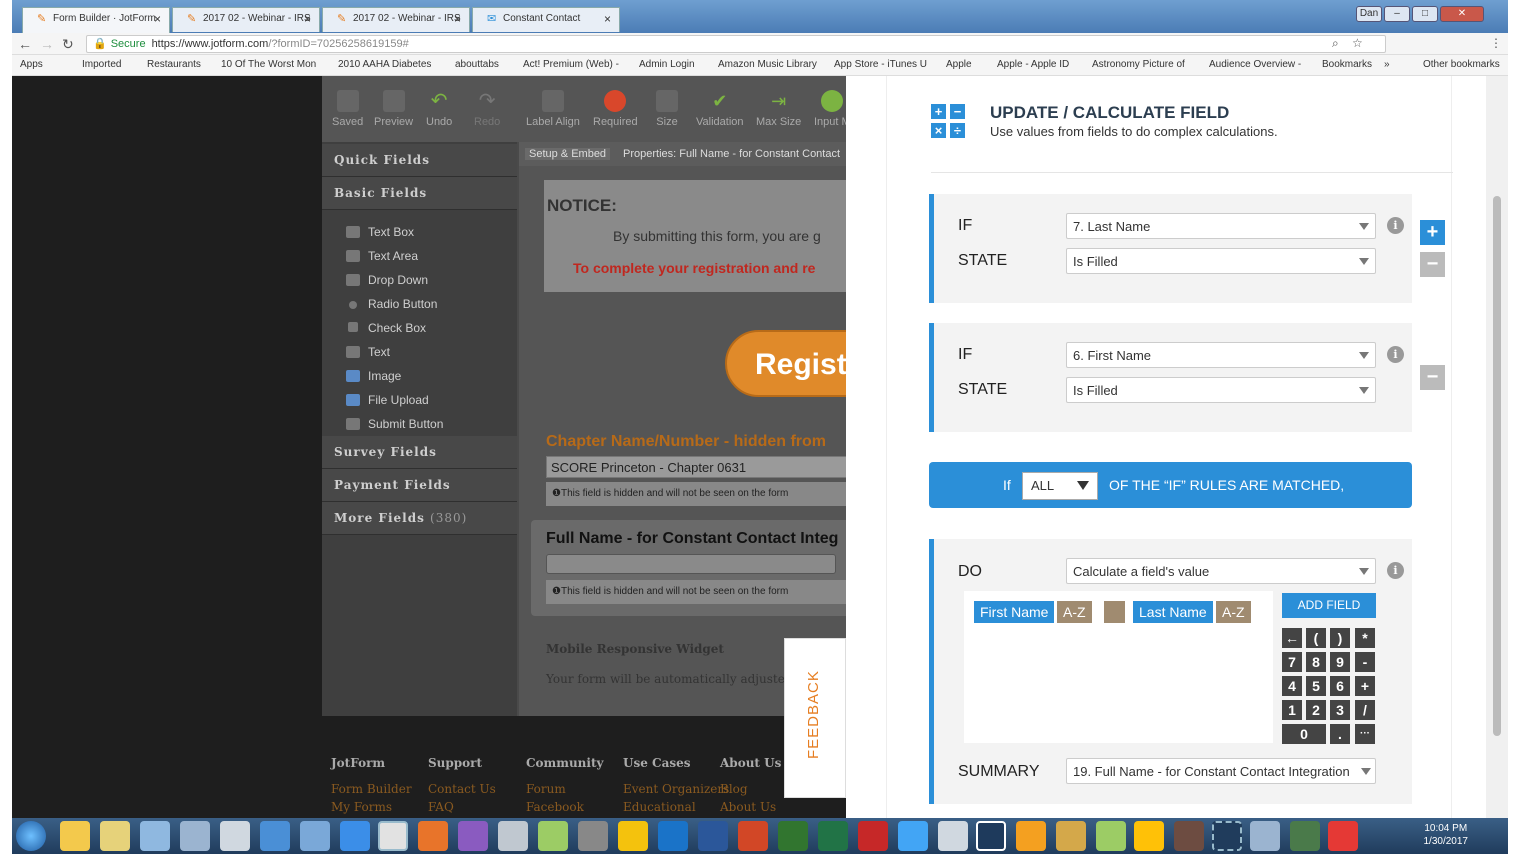 The height and width of the screenshot is (854, 1522). Describe the element at coordinates (1292, 710) in the screenshot. I see `key-1: 1` at that location.